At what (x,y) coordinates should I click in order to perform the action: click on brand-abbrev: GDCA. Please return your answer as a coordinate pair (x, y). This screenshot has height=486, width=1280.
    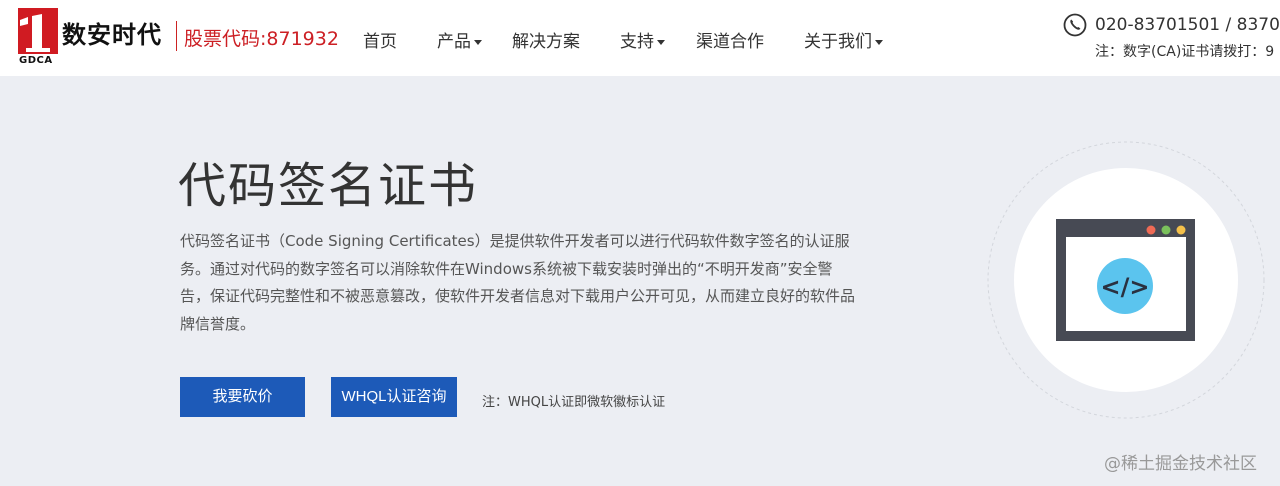
    Looking at the image, I should click on (36, 60).